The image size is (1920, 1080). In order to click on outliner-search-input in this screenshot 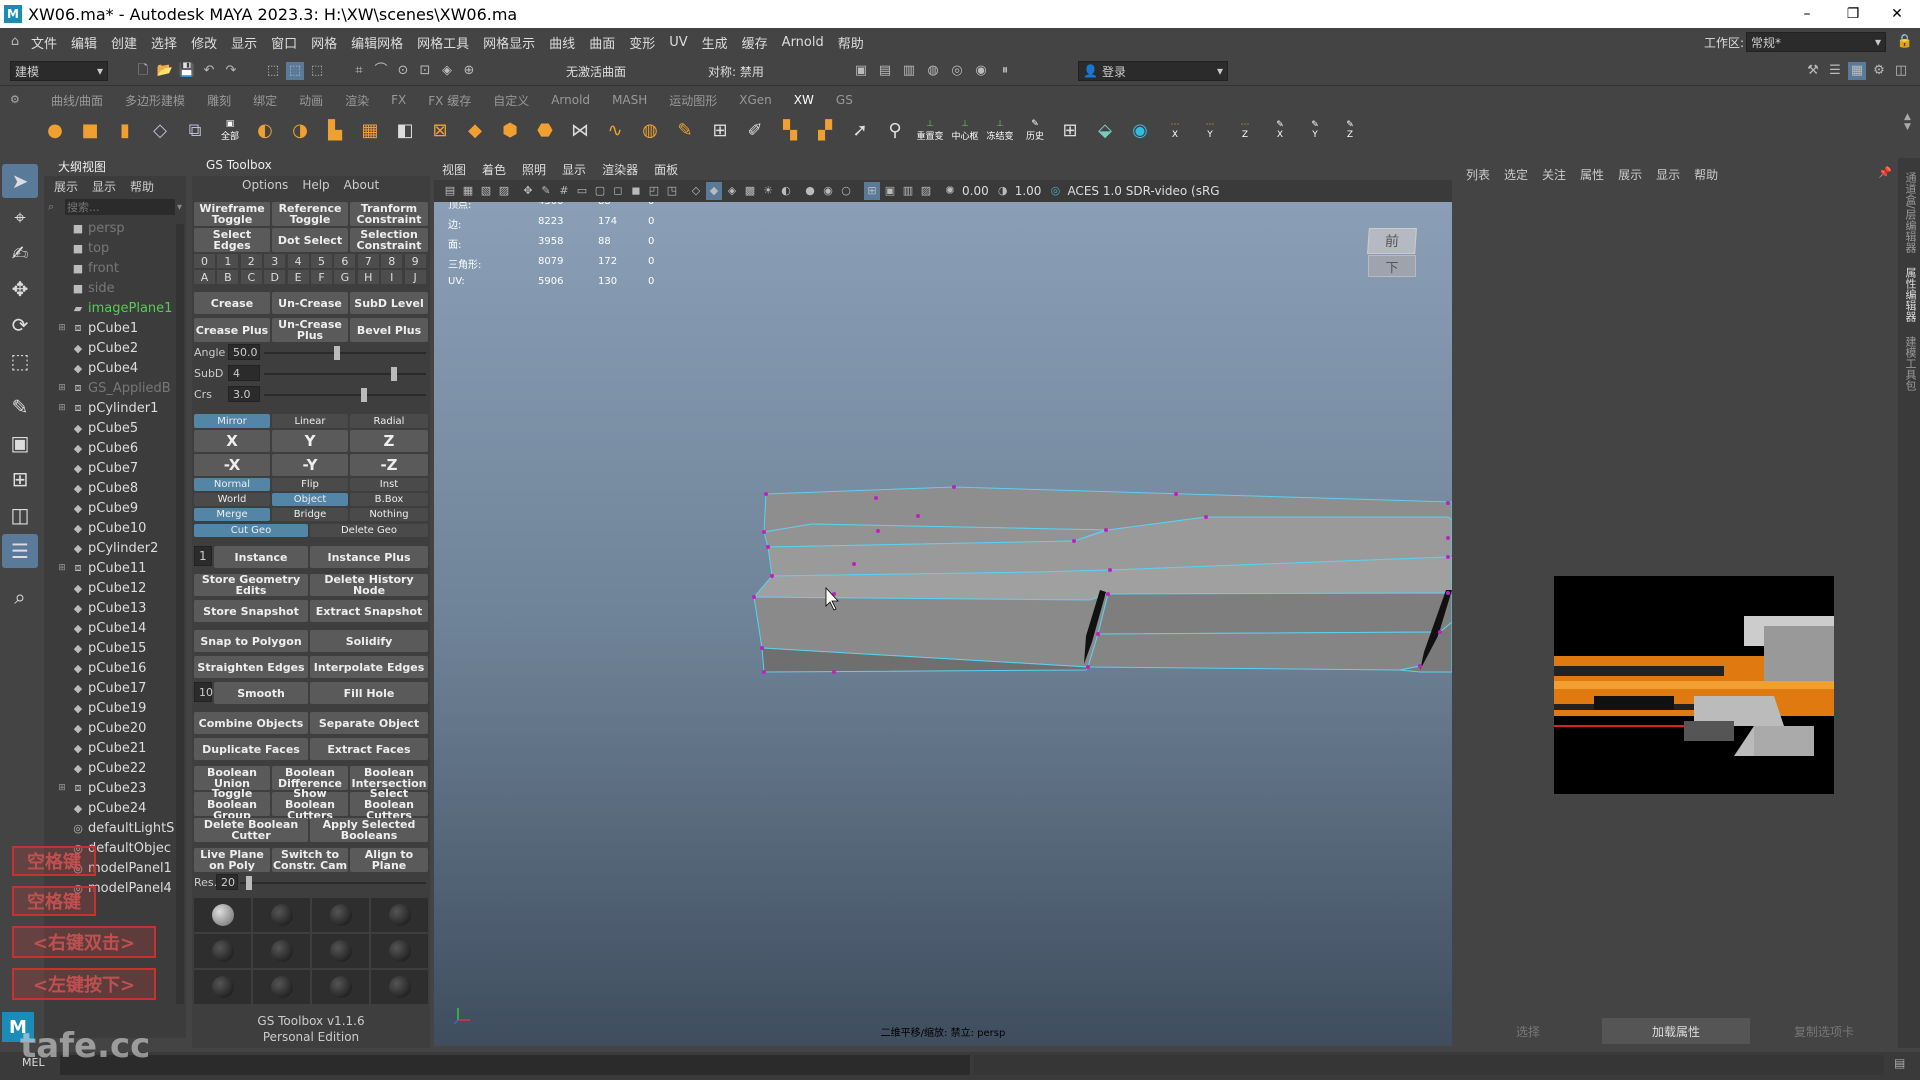, I will do `click(119, 207)`.